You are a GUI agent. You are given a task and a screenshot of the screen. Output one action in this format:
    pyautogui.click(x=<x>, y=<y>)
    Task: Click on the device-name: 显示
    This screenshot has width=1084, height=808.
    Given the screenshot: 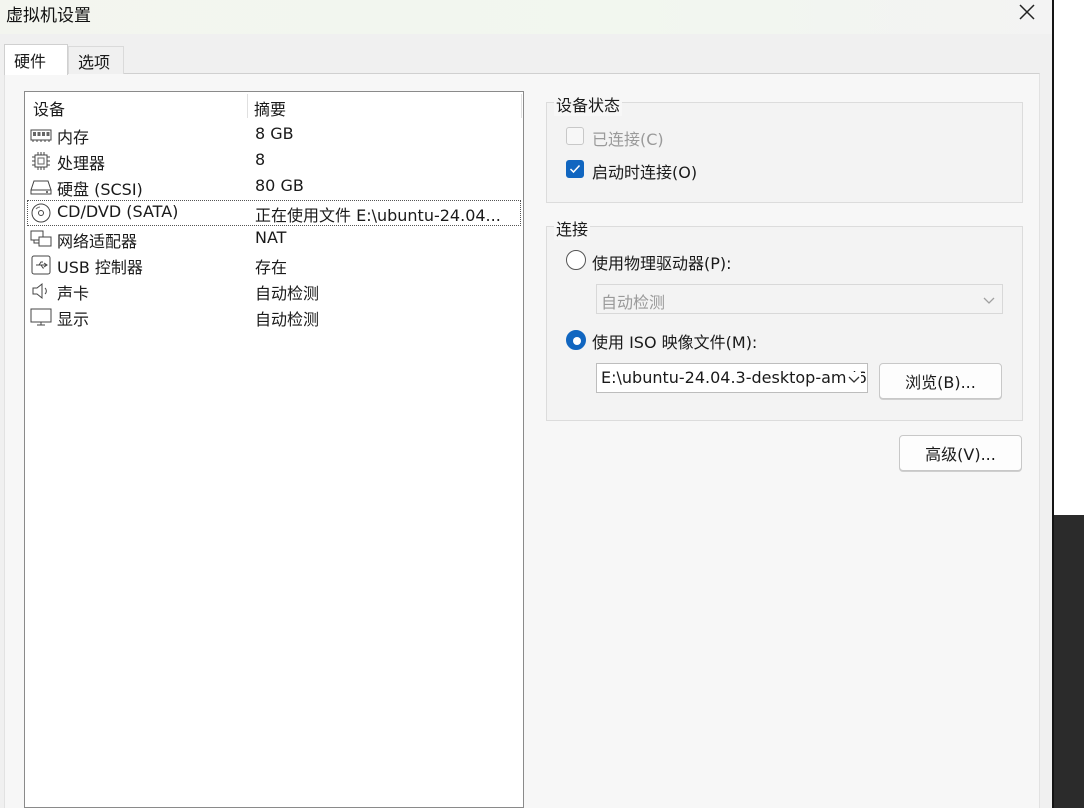 What is the action you would take?
    pyautogui.click(x=73, y=319)
    